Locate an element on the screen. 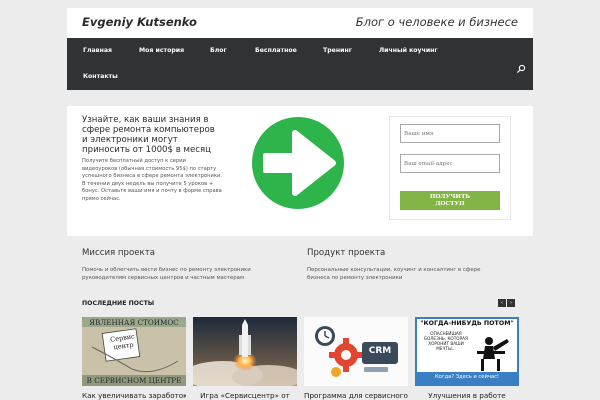 The width and height of the screenshot is (600, 400). post-card: Игра «Сервисцентр» от is located at coordinates (245, 358).